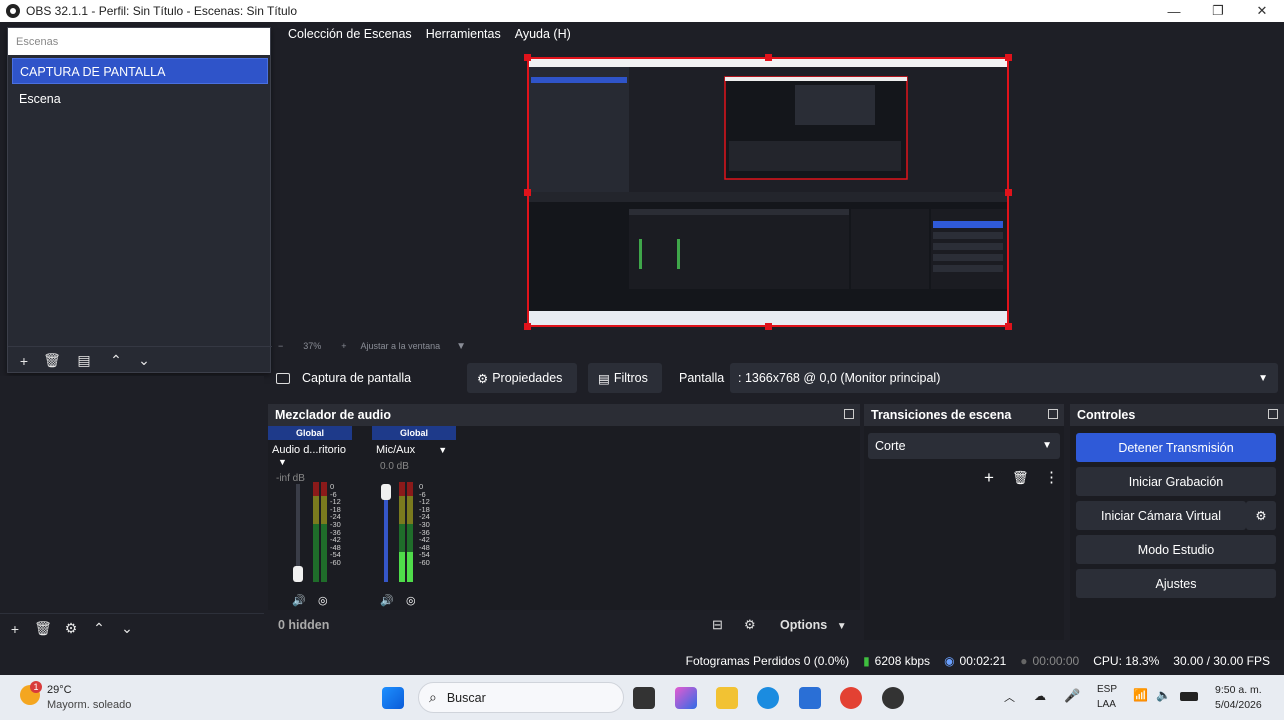 The image size is (1284, 720). Describe the element at coordinates (686, 698) in the screenshot. I see `copilot-icon` at that location.